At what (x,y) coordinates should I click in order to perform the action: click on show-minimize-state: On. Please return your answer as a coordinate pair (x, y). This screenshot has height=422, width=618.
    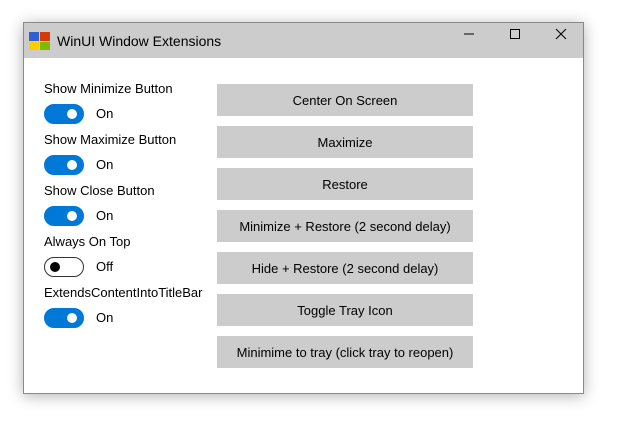
    Looking at the image, I should click on (105, 113).